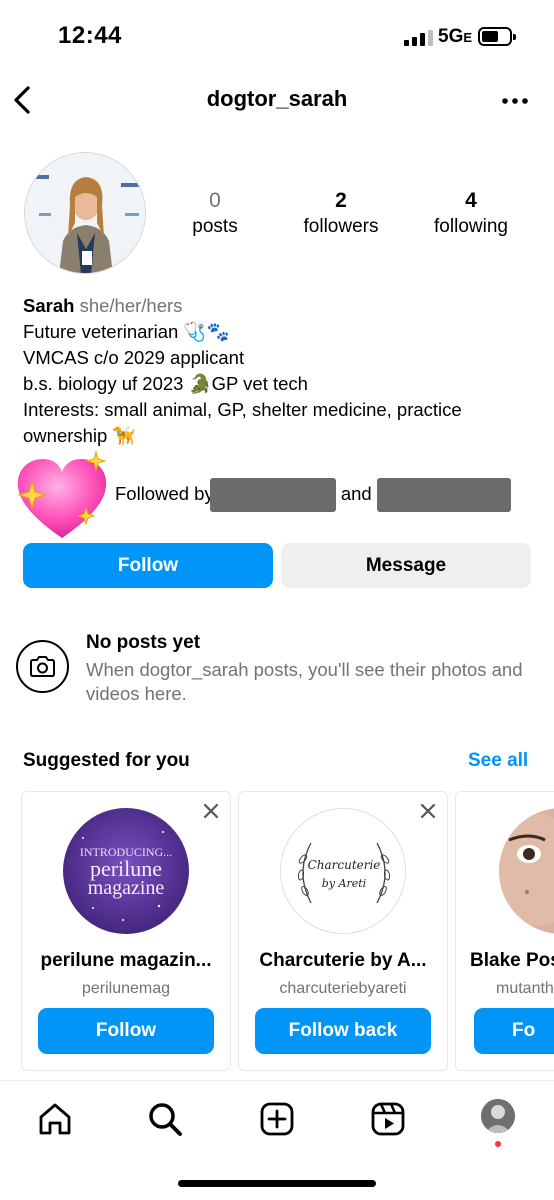 Image resolution: width=554 pixels, height=1200 pixels. What do you see at coordinates (418, 38) in the screenshot?
I see `signal-icon` at bounding box center [418, 38].